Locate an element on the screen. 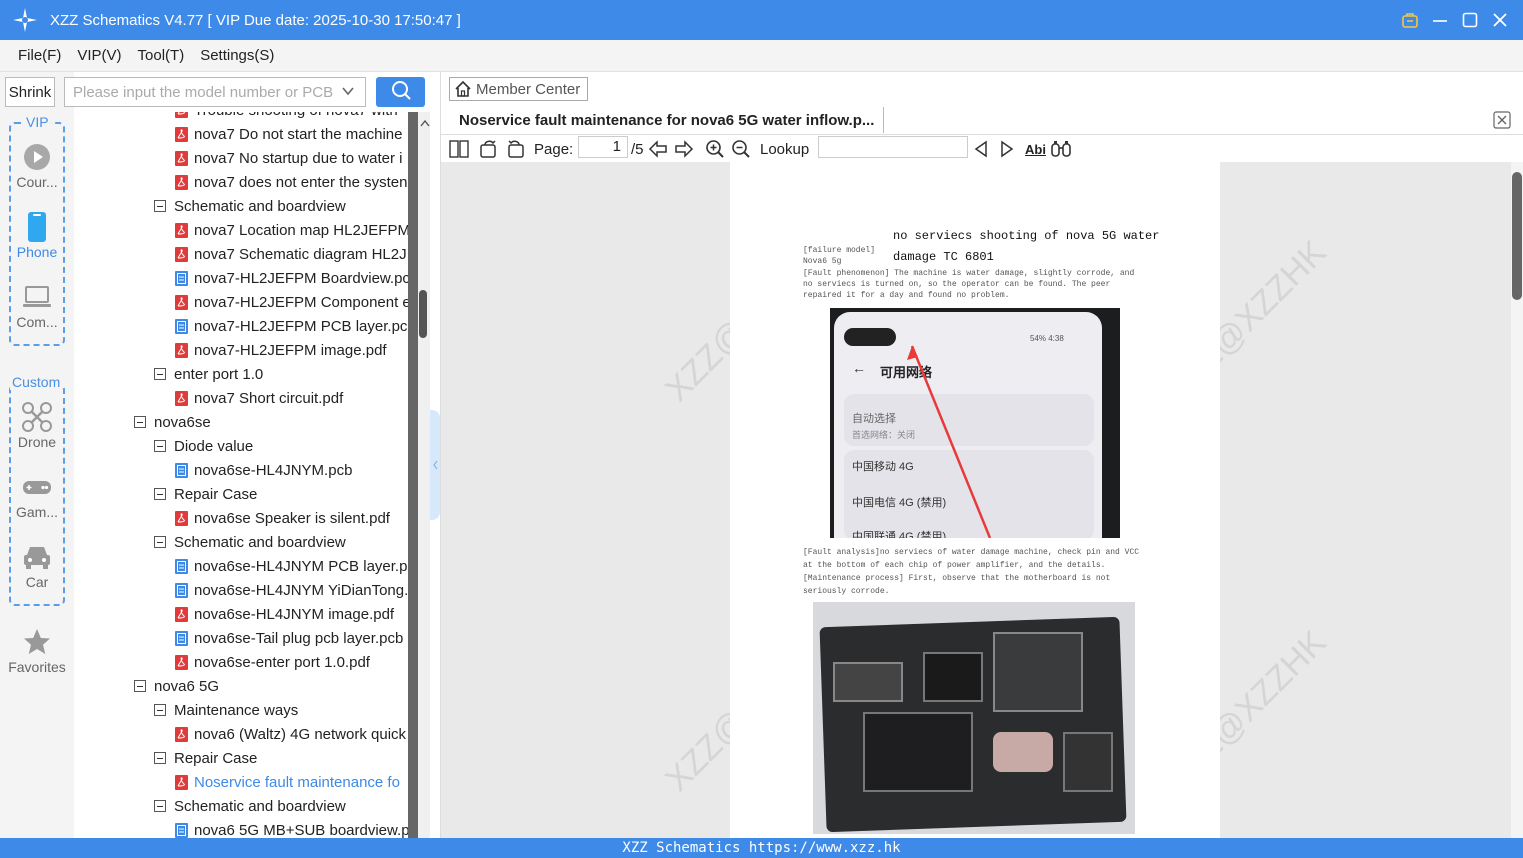 This screenshot has height=858, width=1523. tree-item-label: nova6se-enter port 1.0.pdf is located at coordinates (282, 662).